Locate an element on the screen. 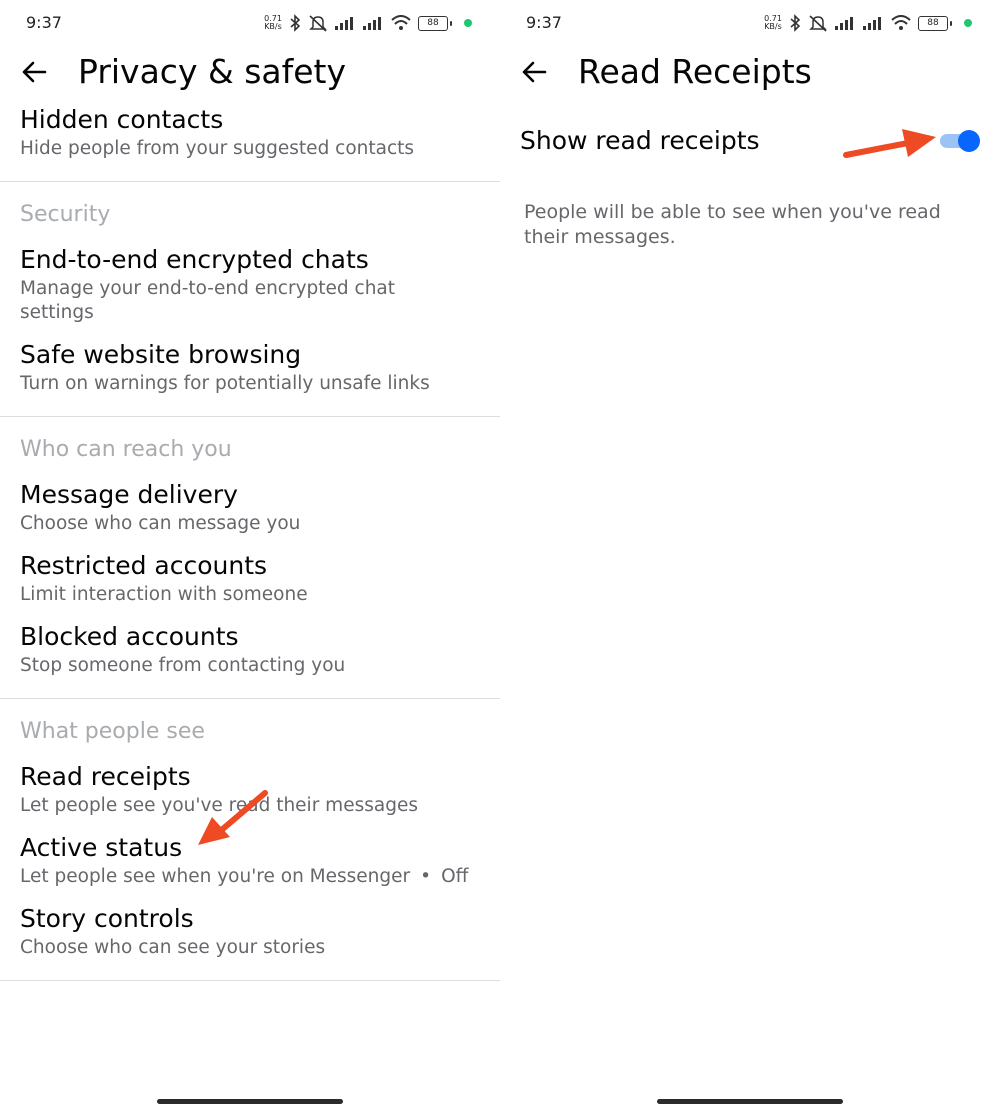 The width and height of the screenshot is (1000, 1111). show-read-receipts-row: Show read receipts is located at coordinates (750, 142).